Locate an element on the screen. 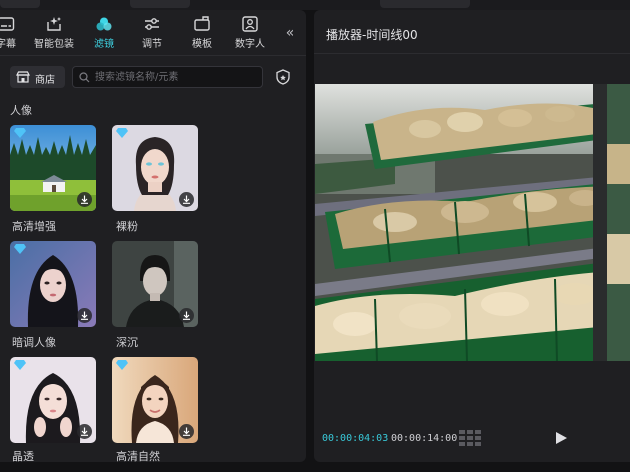 The height and width of the screenshot is (472, 630). filter-icon is located at coordinates (104, 24).